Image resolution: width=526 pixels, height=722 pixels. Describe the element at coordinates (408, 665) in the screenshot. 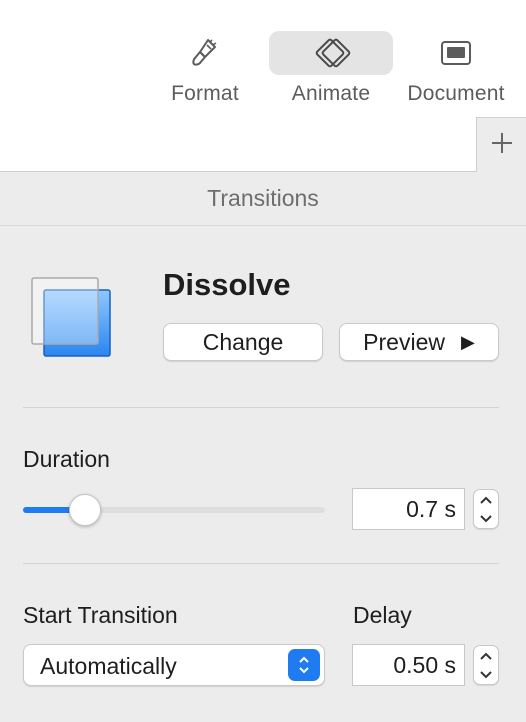

I see `delay-field: 0.50 s` at that location.